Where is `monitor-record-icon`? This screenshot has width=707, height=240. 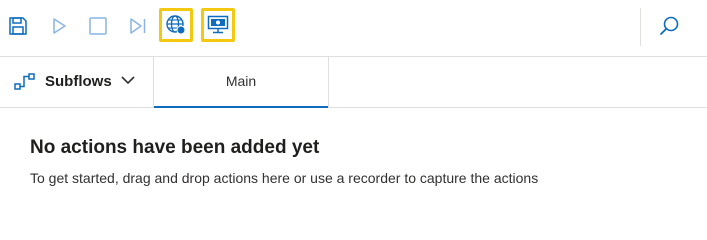 monitor-record-icon is located at coordinates (218, 24).